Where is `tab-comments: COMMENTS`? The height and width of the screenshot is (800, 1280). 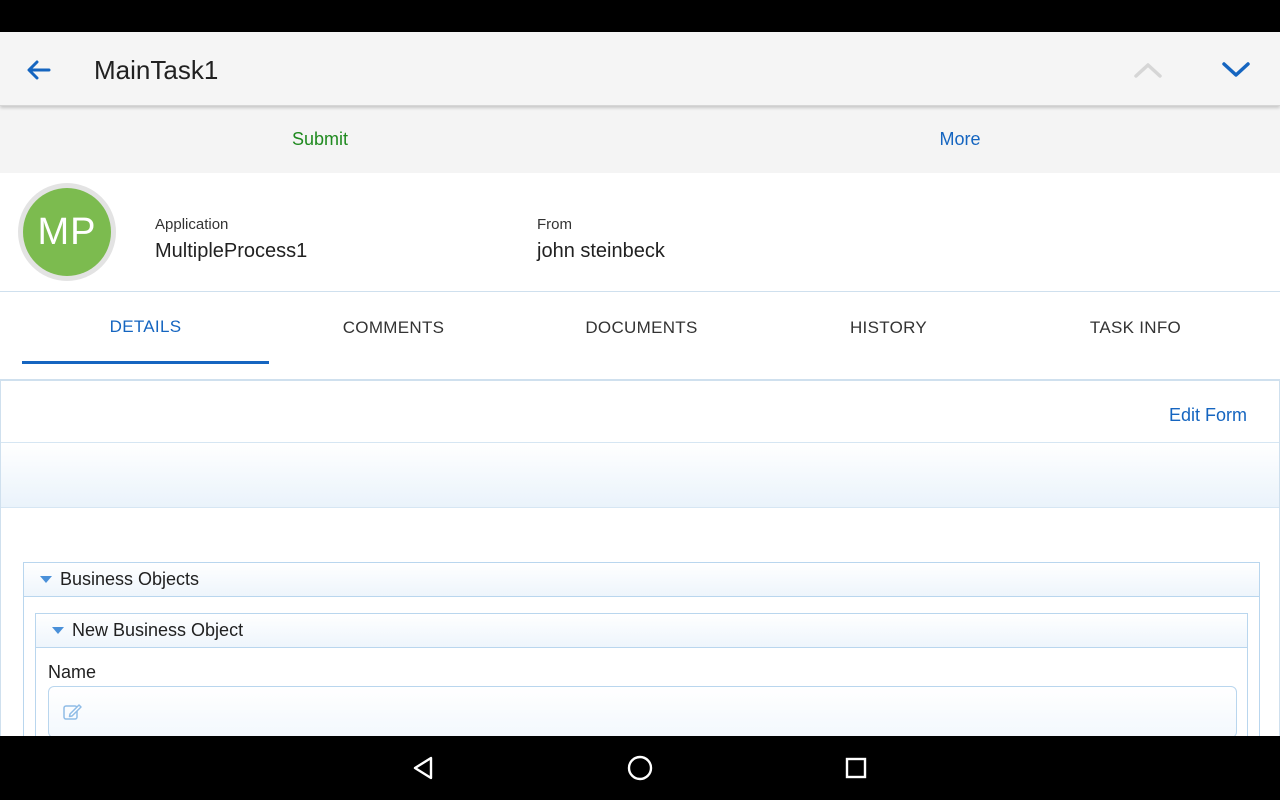
tab-comments: COMMENTS is located at coordinates (393, 328).